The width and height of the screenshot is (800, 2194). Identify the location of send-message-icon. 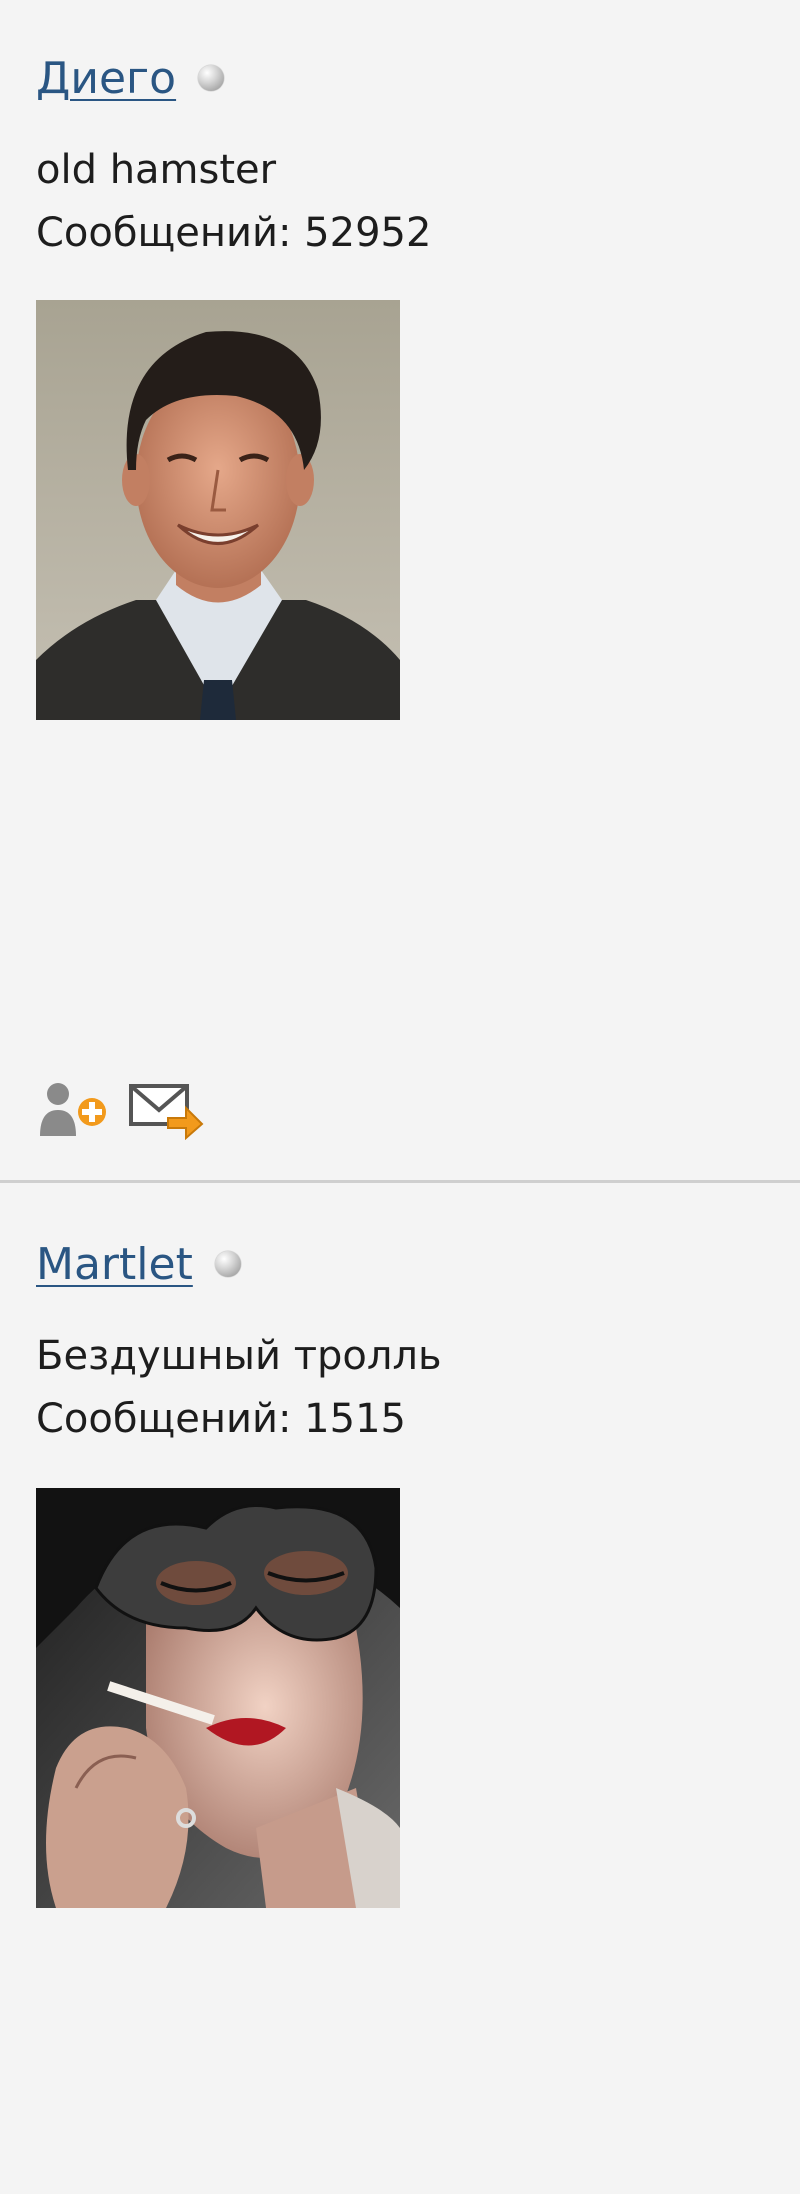
(166, 1109).